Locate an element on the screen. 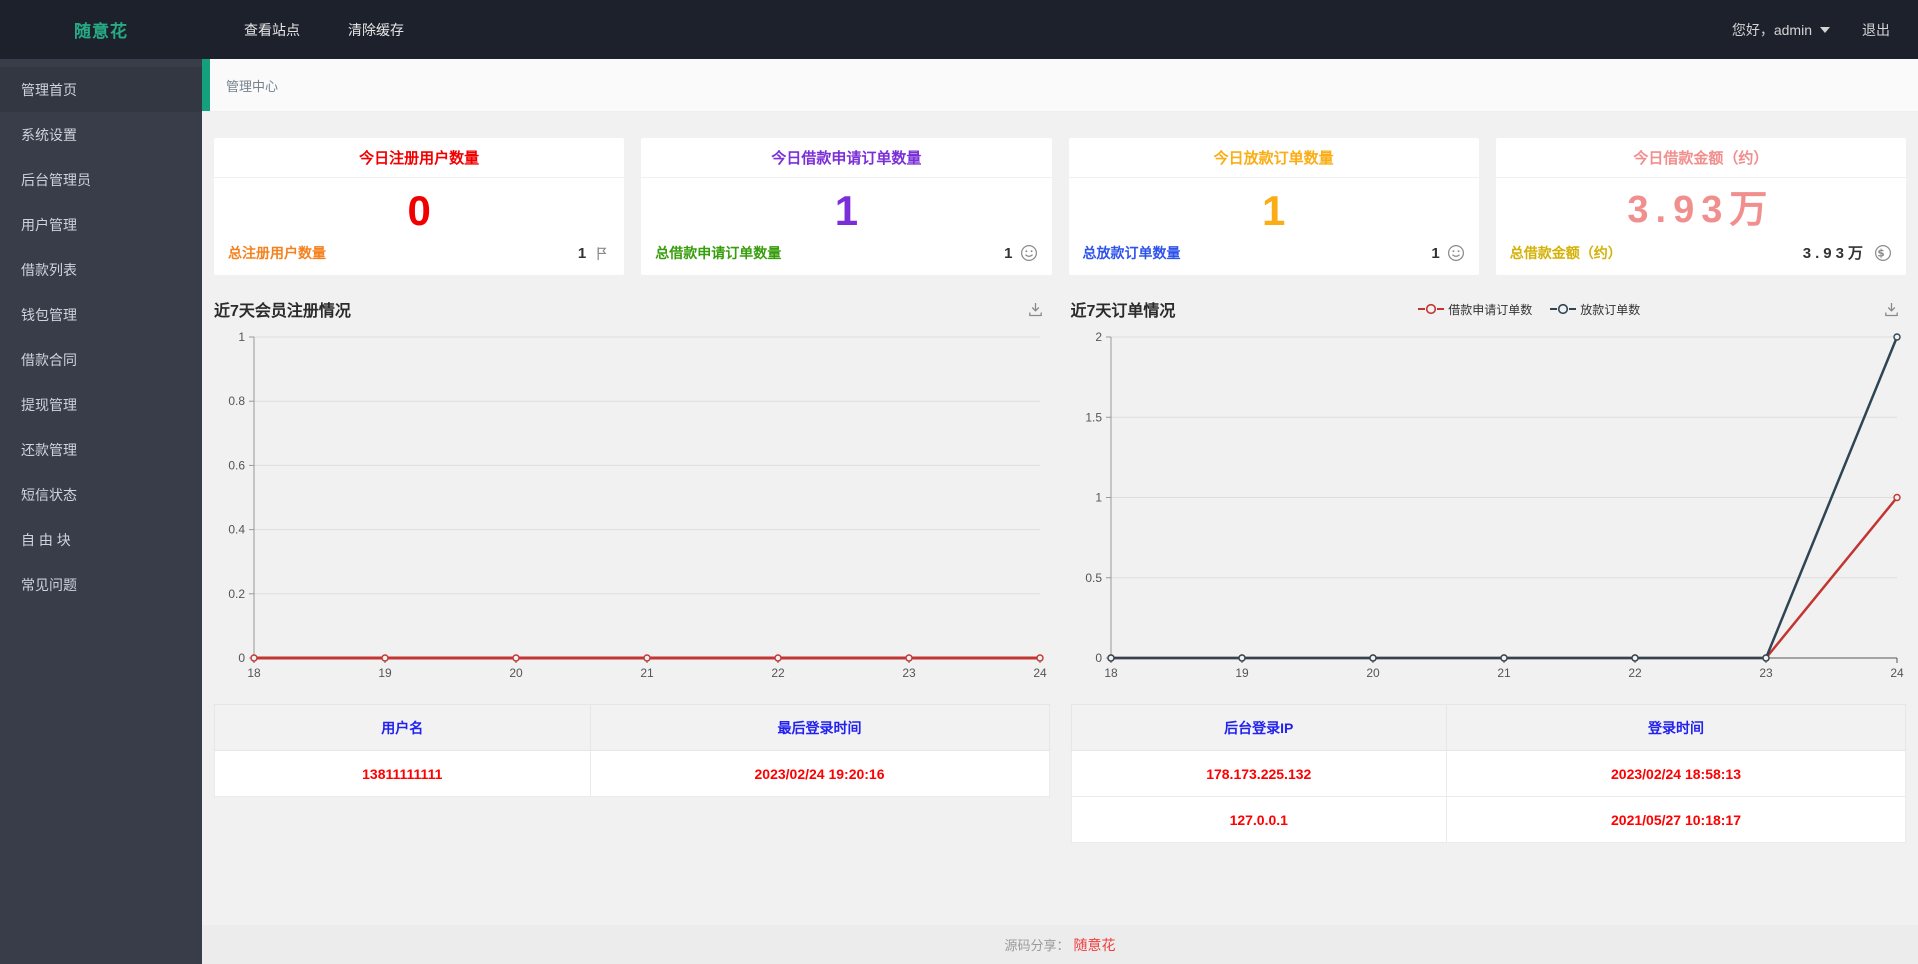  card-footer: 总放款订单数量 1 is located at coordinates (1274, 259).